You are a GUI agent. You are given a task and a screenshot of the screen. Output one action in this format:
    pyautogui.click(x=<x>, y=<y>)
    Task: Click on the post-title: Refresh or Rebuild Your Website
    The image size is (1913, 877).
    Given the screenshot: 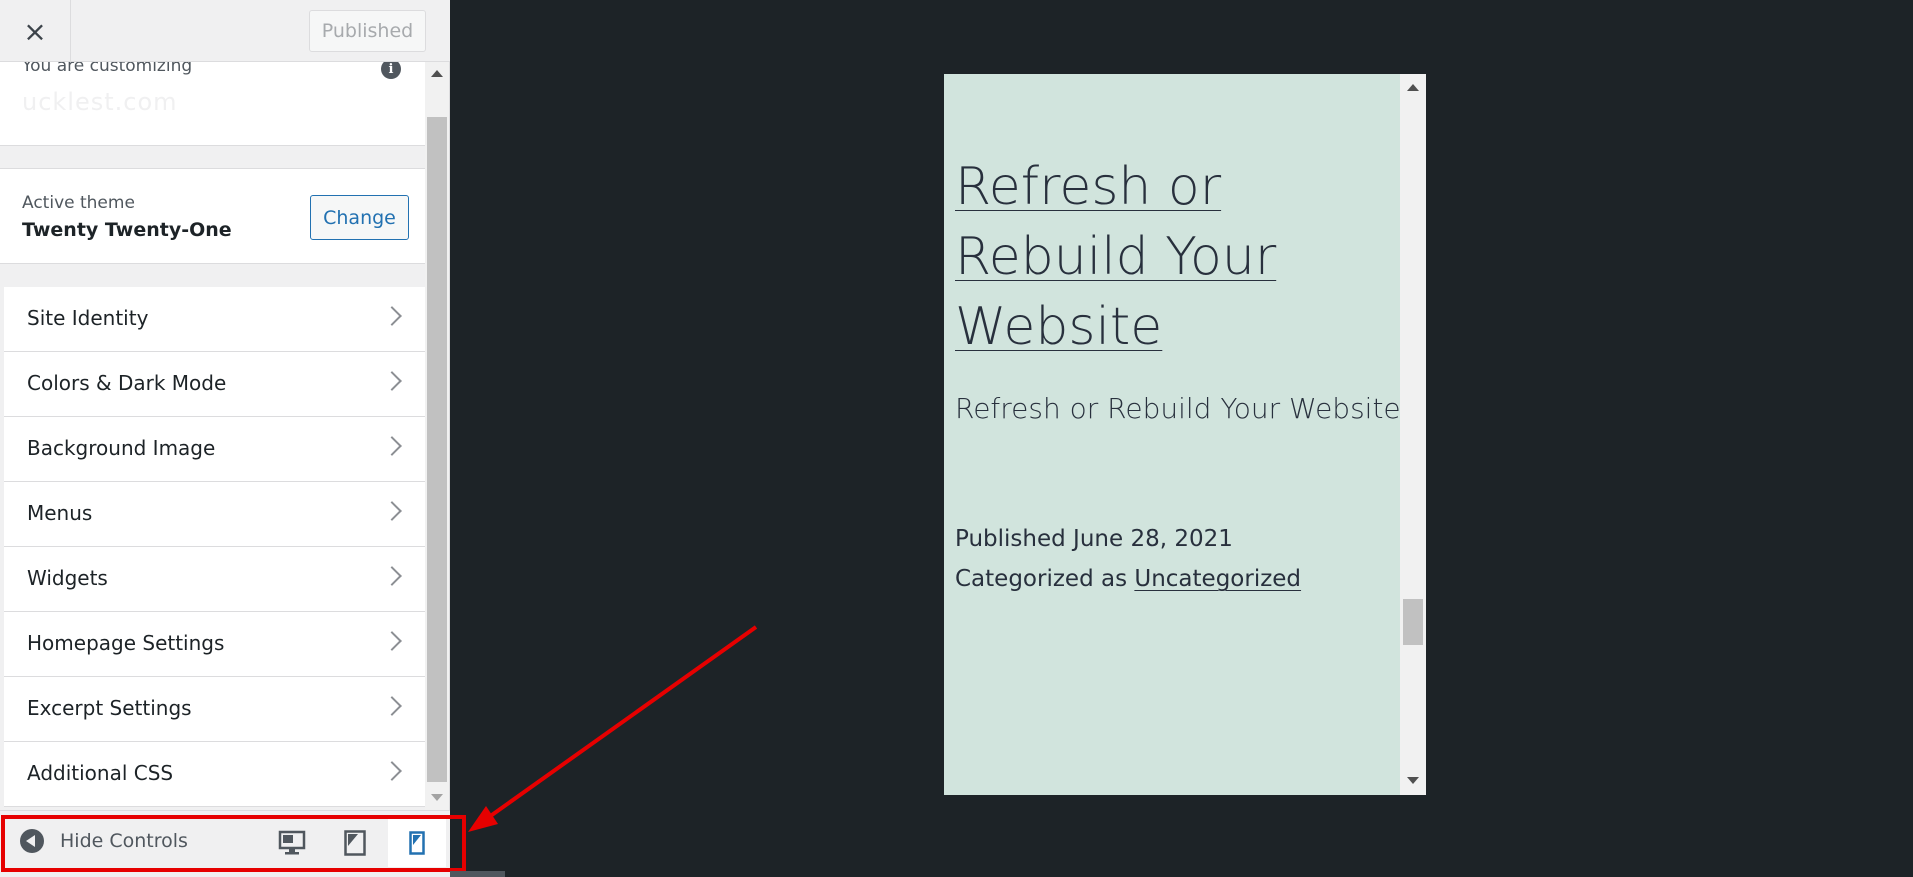 What is the action you would take?
    pyautogui.click(x=1175, y=257)
    